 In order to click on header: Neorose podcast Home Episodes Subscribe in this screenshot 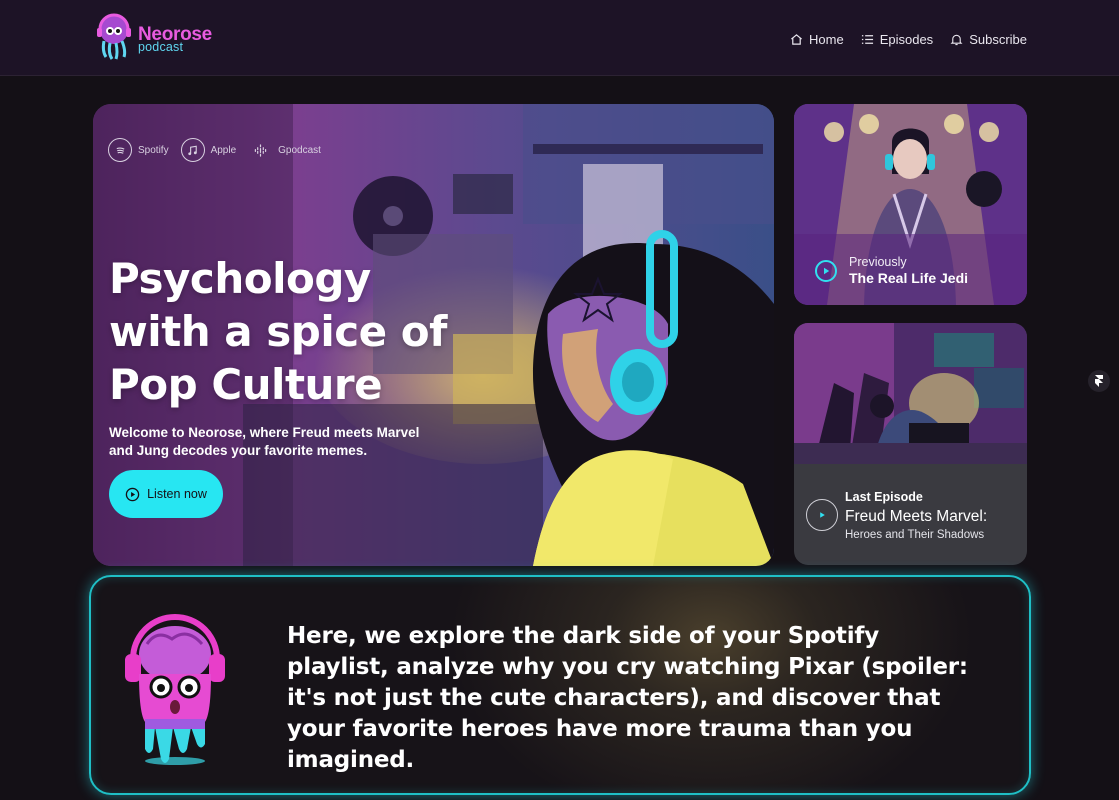, I will do `click(559, 38)`.